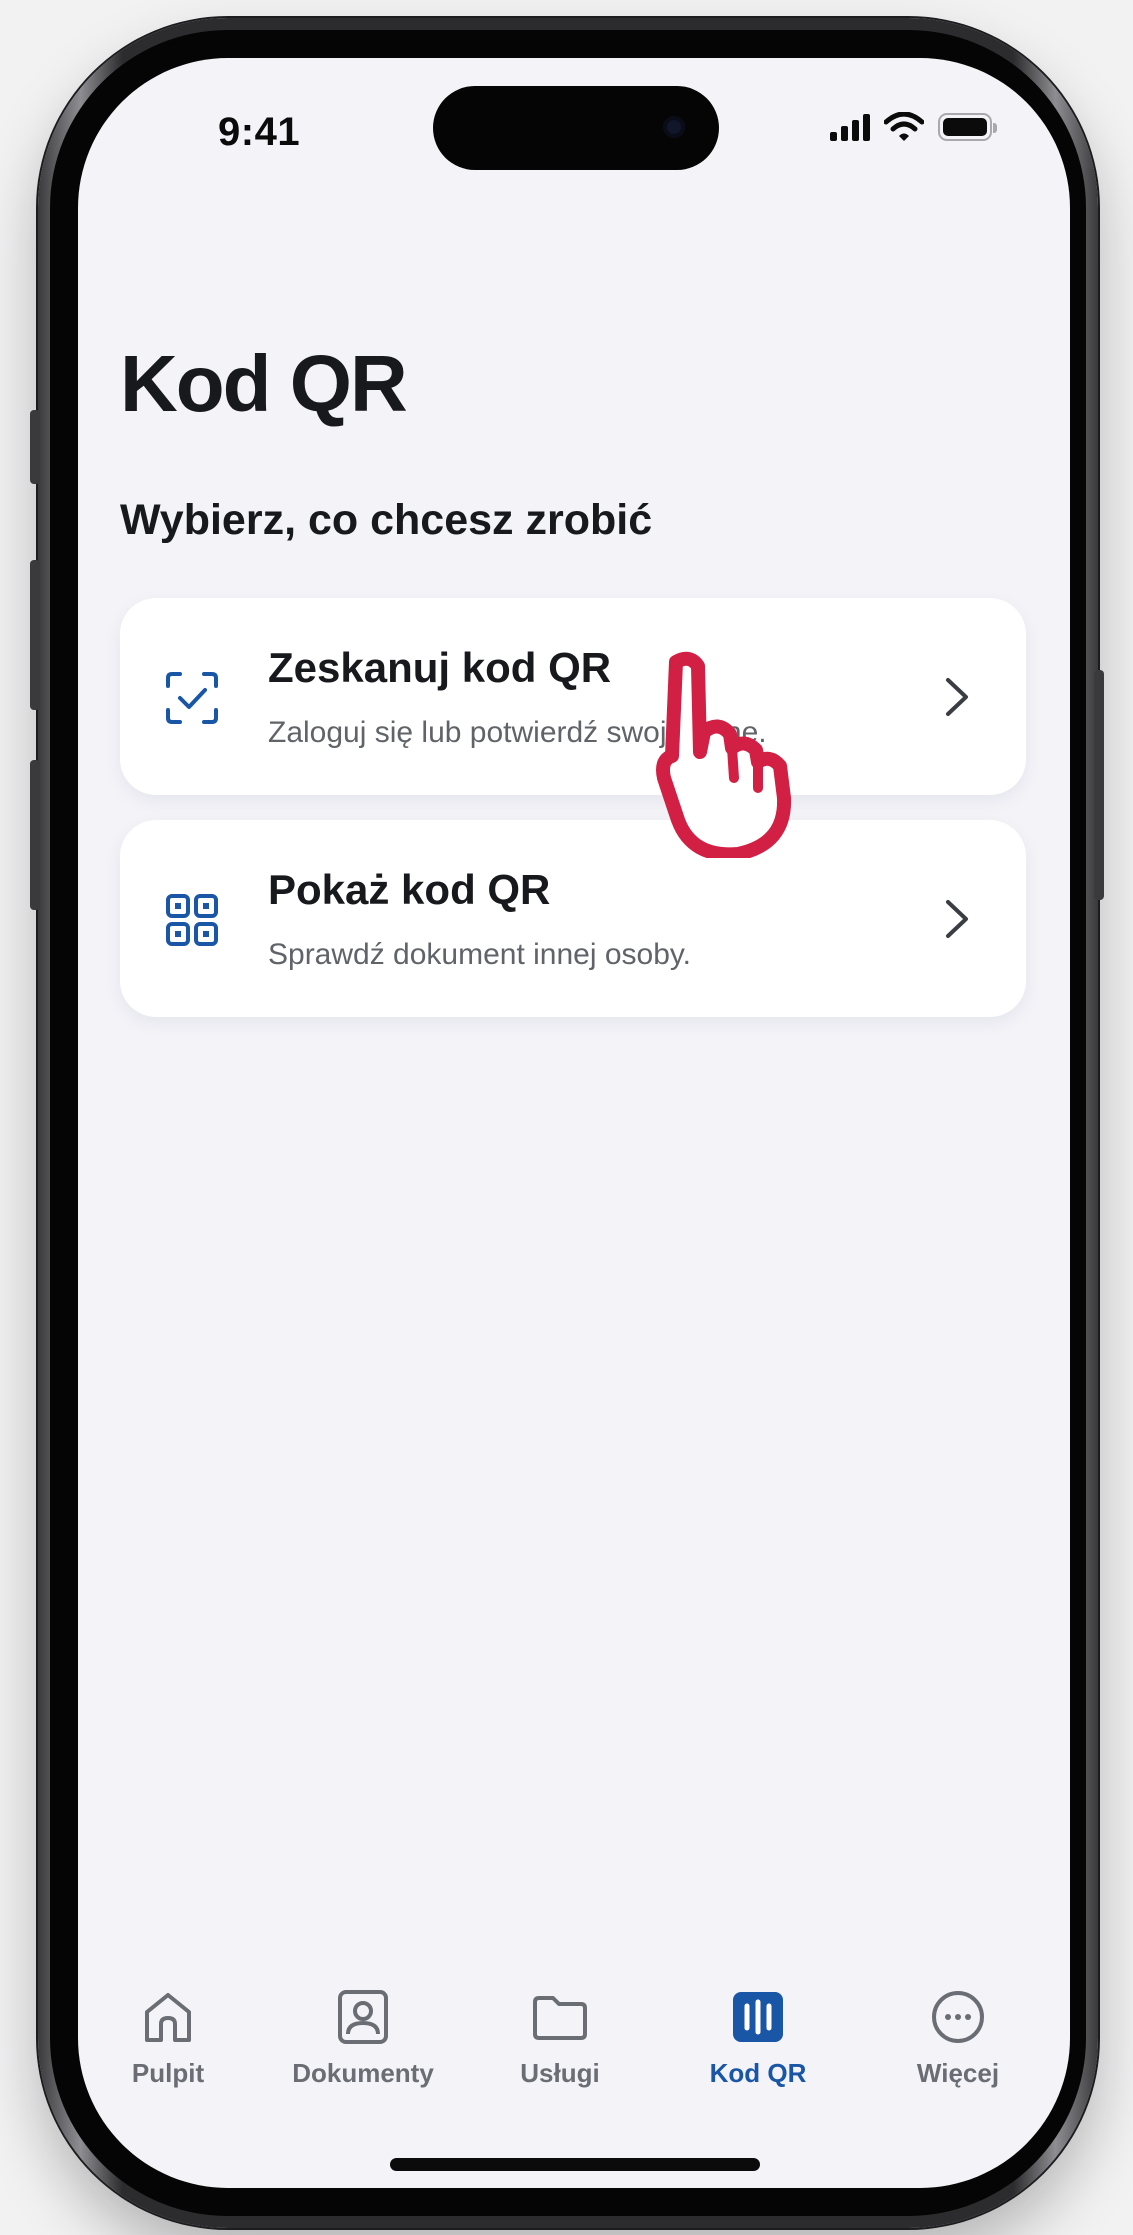 The width and height of the screenshot is (1133, 2235). What do you see at coordinates (575, 2164) in the screenshot?
I see `home-indicator` at bounding box center [575, 2164].